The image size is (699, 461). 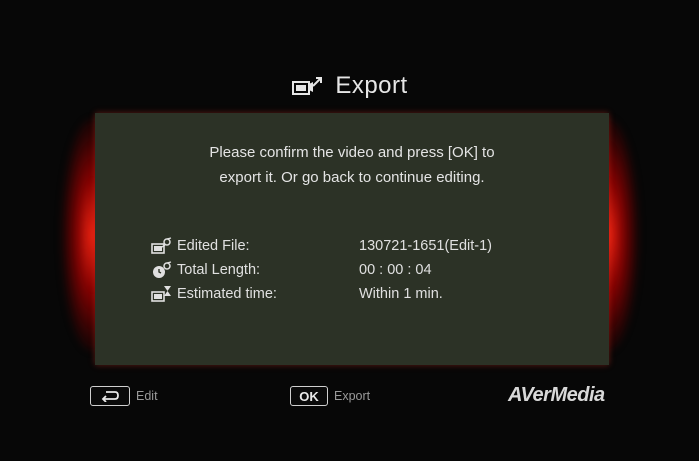 I want to click on edit-hint: Edit, so click(x=124, y=396).